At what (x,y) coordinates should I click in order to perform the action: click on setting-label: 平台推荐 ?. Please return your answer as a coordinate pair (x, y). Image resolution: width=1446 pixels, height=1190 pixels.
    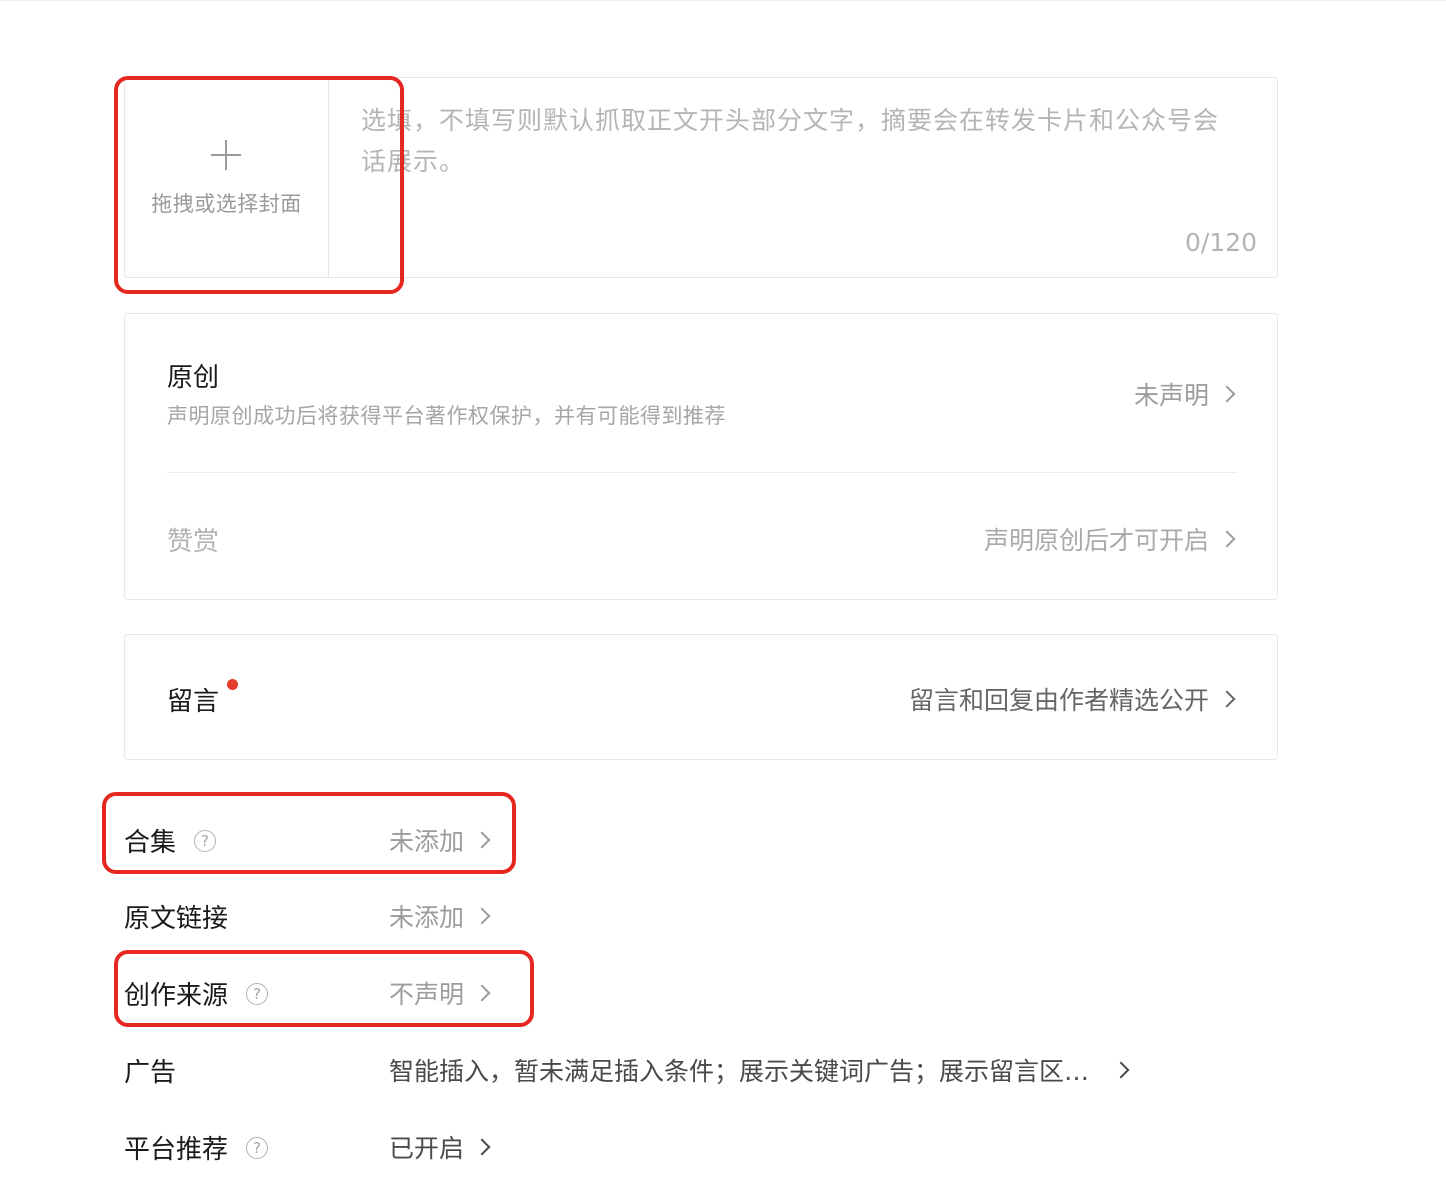
    Looking at the image, I should click on (196, 1147).